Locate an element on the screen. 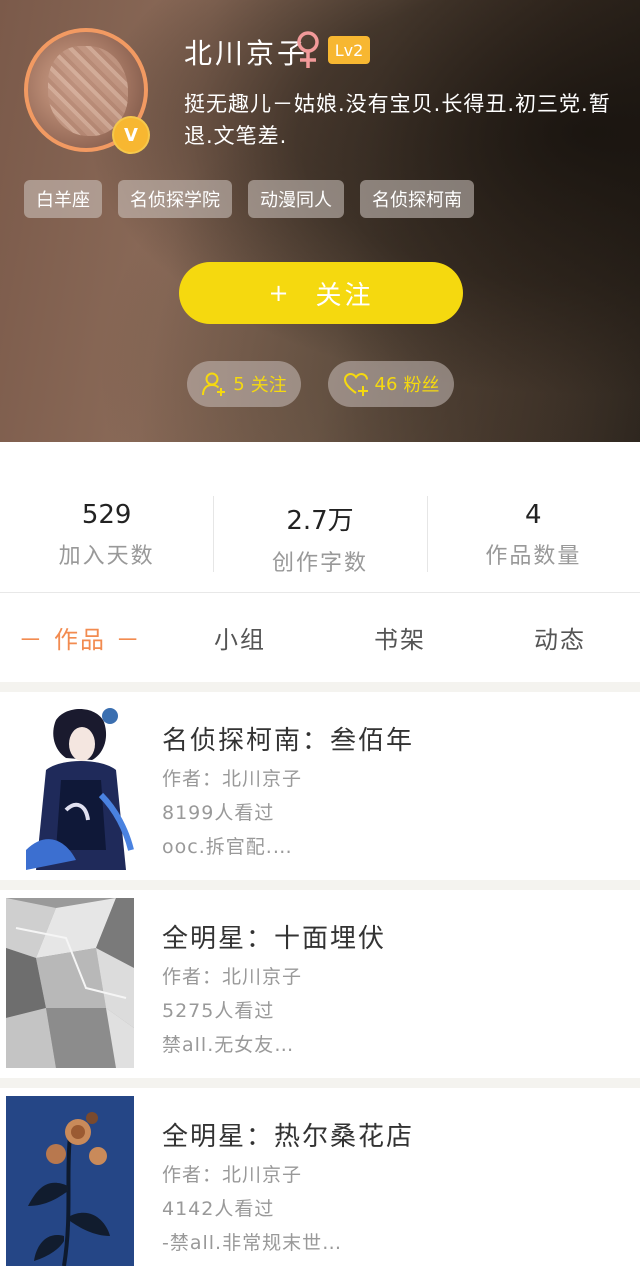  stat-days: 529 加入天数 is located at coordinates (106, 534).